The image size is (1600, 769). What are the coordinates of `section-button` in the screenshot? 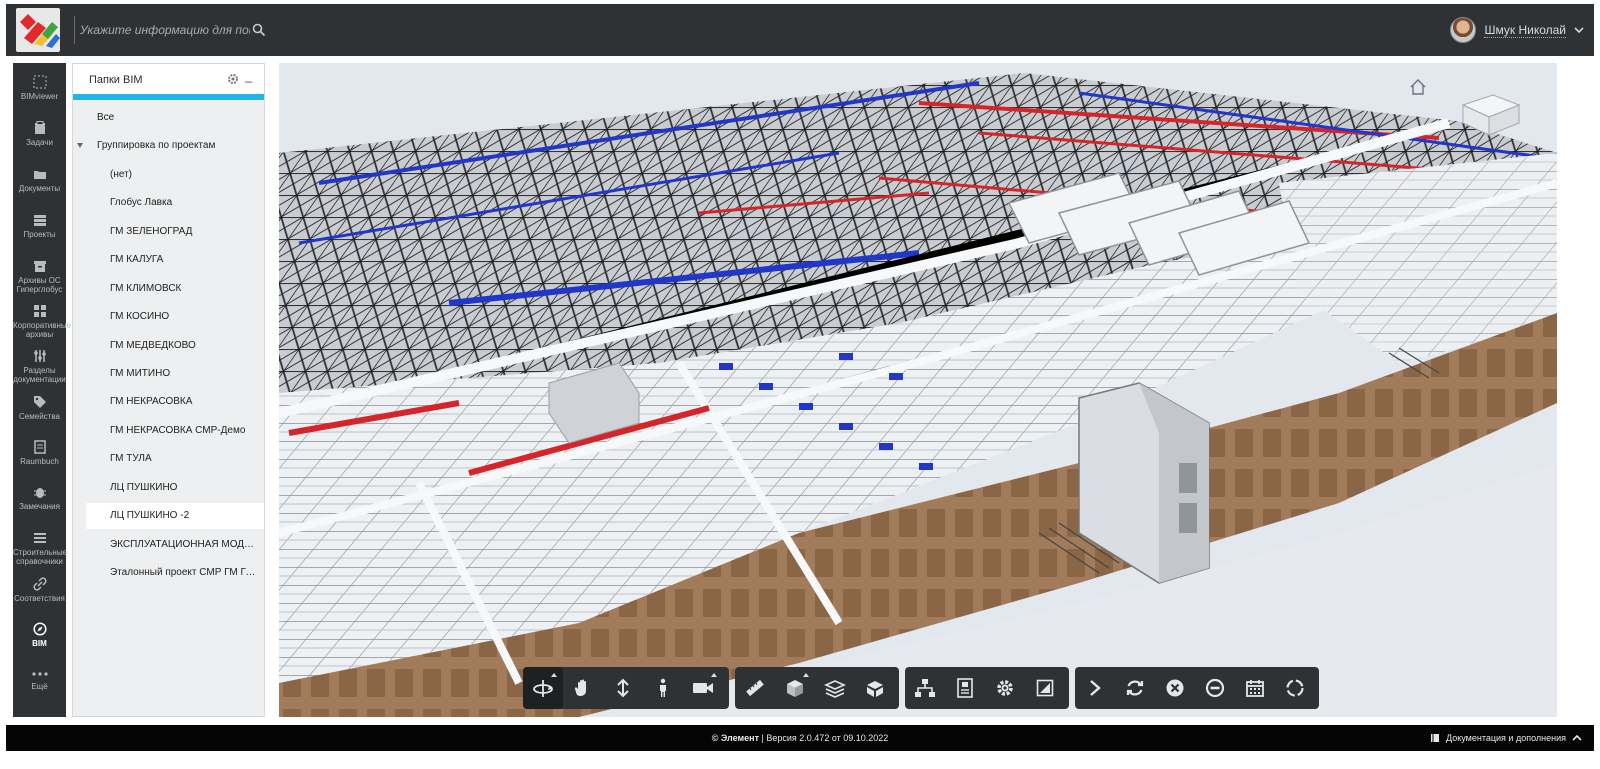 It's located at (795, 688).